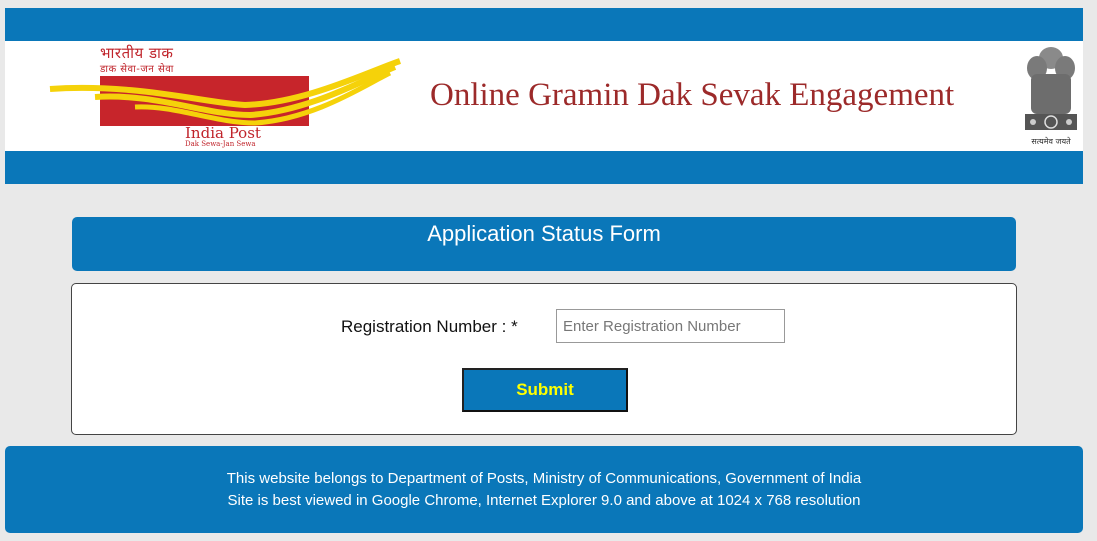 This screenshot has height=541, width=1097. I want to click on logo-hindi-title: भारतीय डाक, so click(137, 53).